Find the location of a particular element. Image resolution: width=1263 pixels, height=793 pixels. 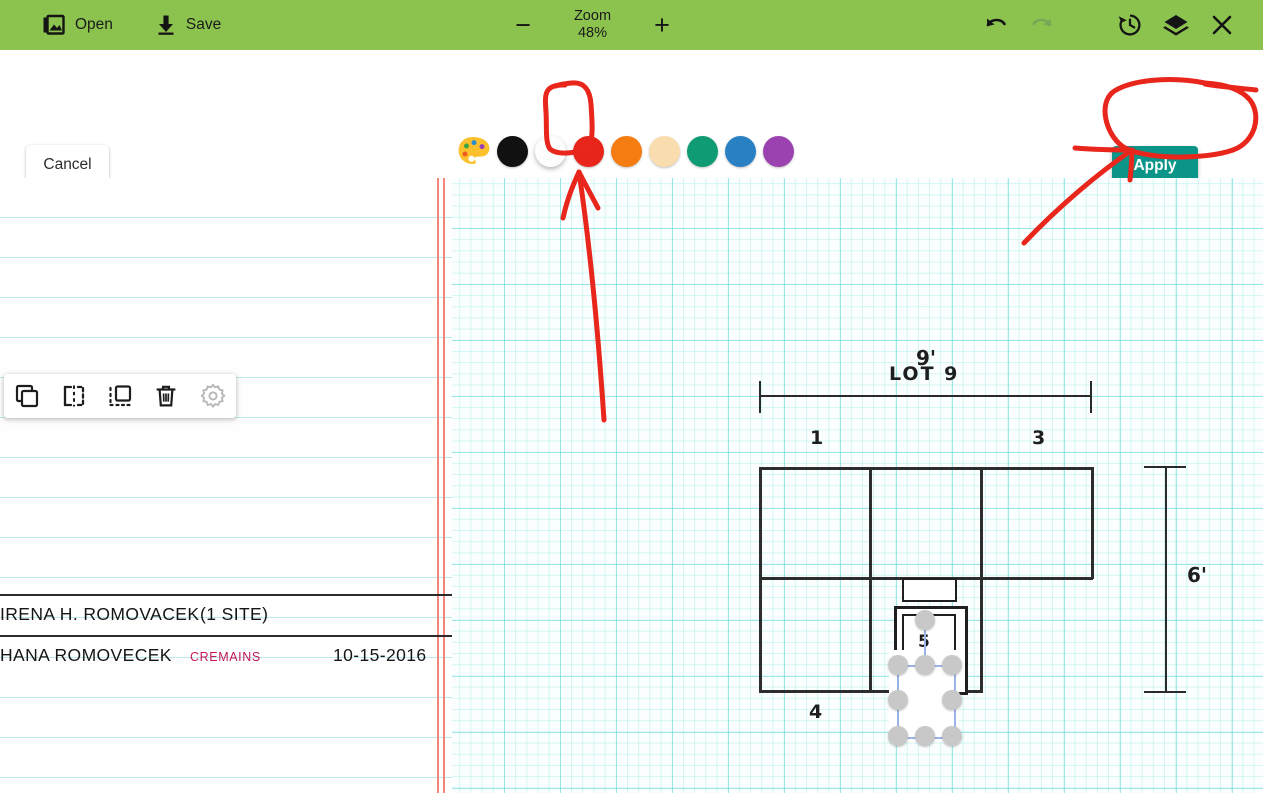

undo-button is located at coordinates (996, 25).